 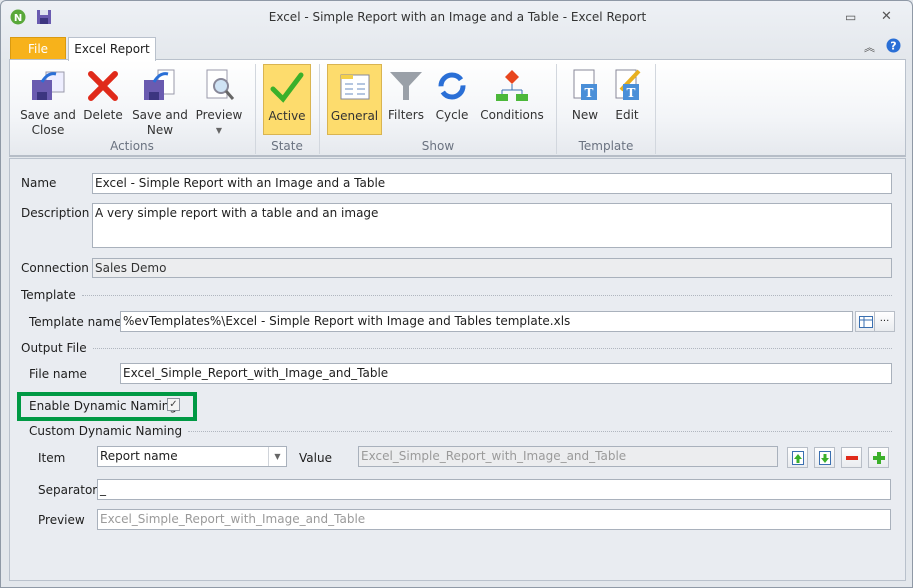 I want to click on edit-template-icon: T, so click(x=627, y=86).